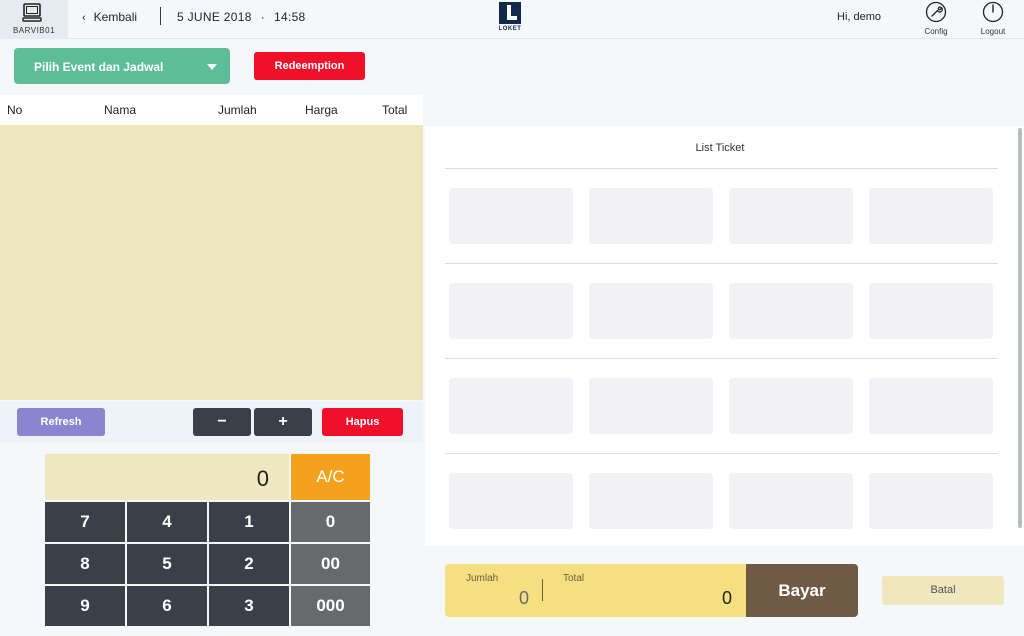  What do you see at coordinates (395, 110) in the screenshot?
I see `col-total: Total` at bounding box center [395, 110].